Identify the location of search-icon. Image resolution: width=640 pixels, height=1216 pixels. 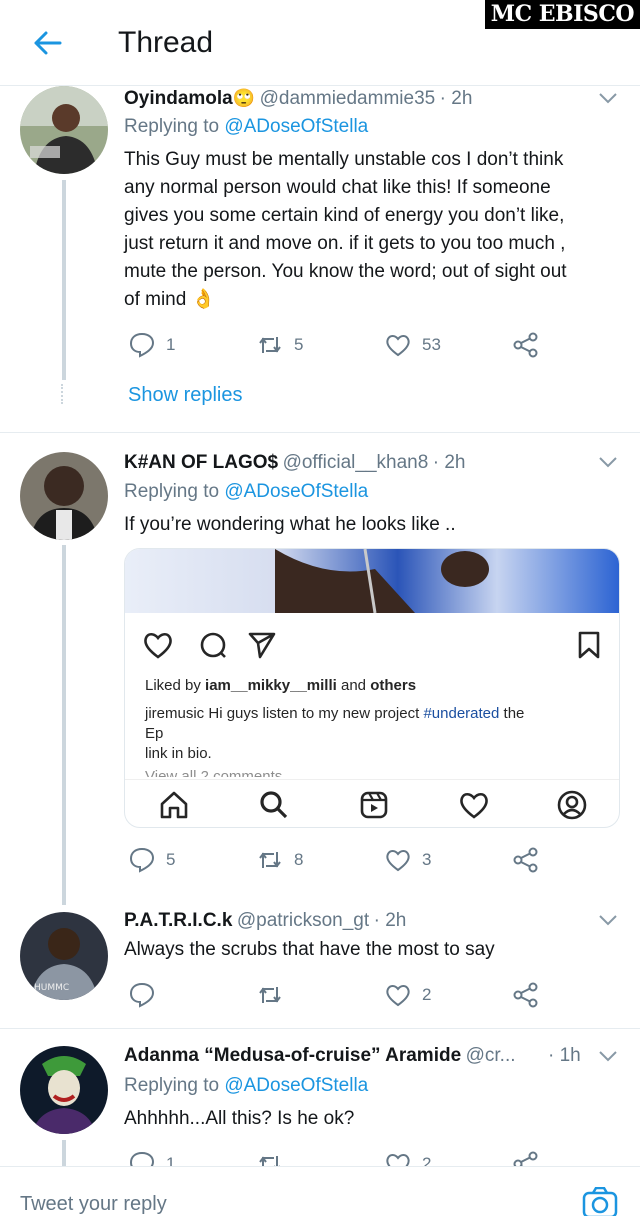
(274, 805).